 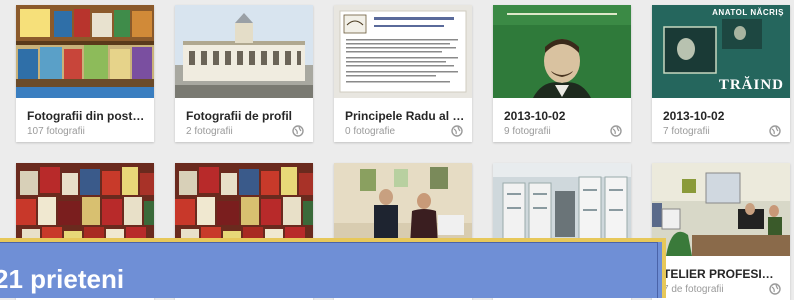 I want to click on album-card: TELIER PROFESI… 7 de fotografii, so click(x=721, y=231).